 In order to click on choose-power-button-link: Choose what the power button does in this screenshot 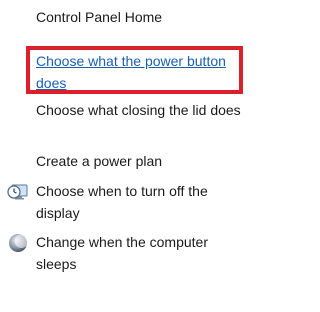, I will do `click(141, 72)`.